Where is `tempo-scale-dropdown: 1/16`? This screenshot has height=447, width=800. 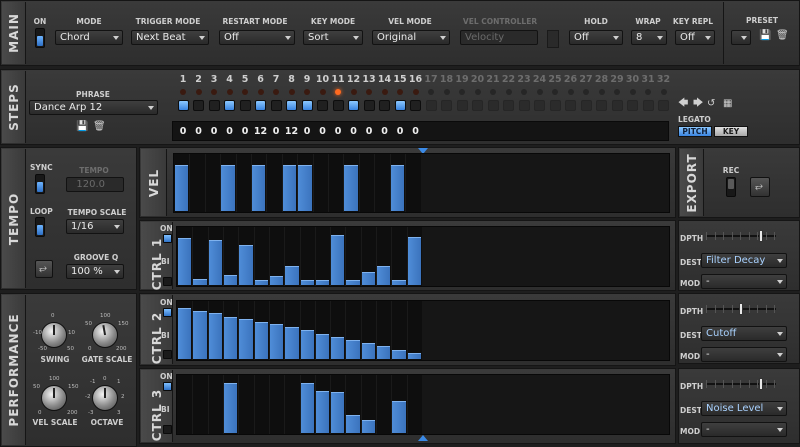
tempo-scale-dropdown: 1/16 is located at coordinates (95, 226).